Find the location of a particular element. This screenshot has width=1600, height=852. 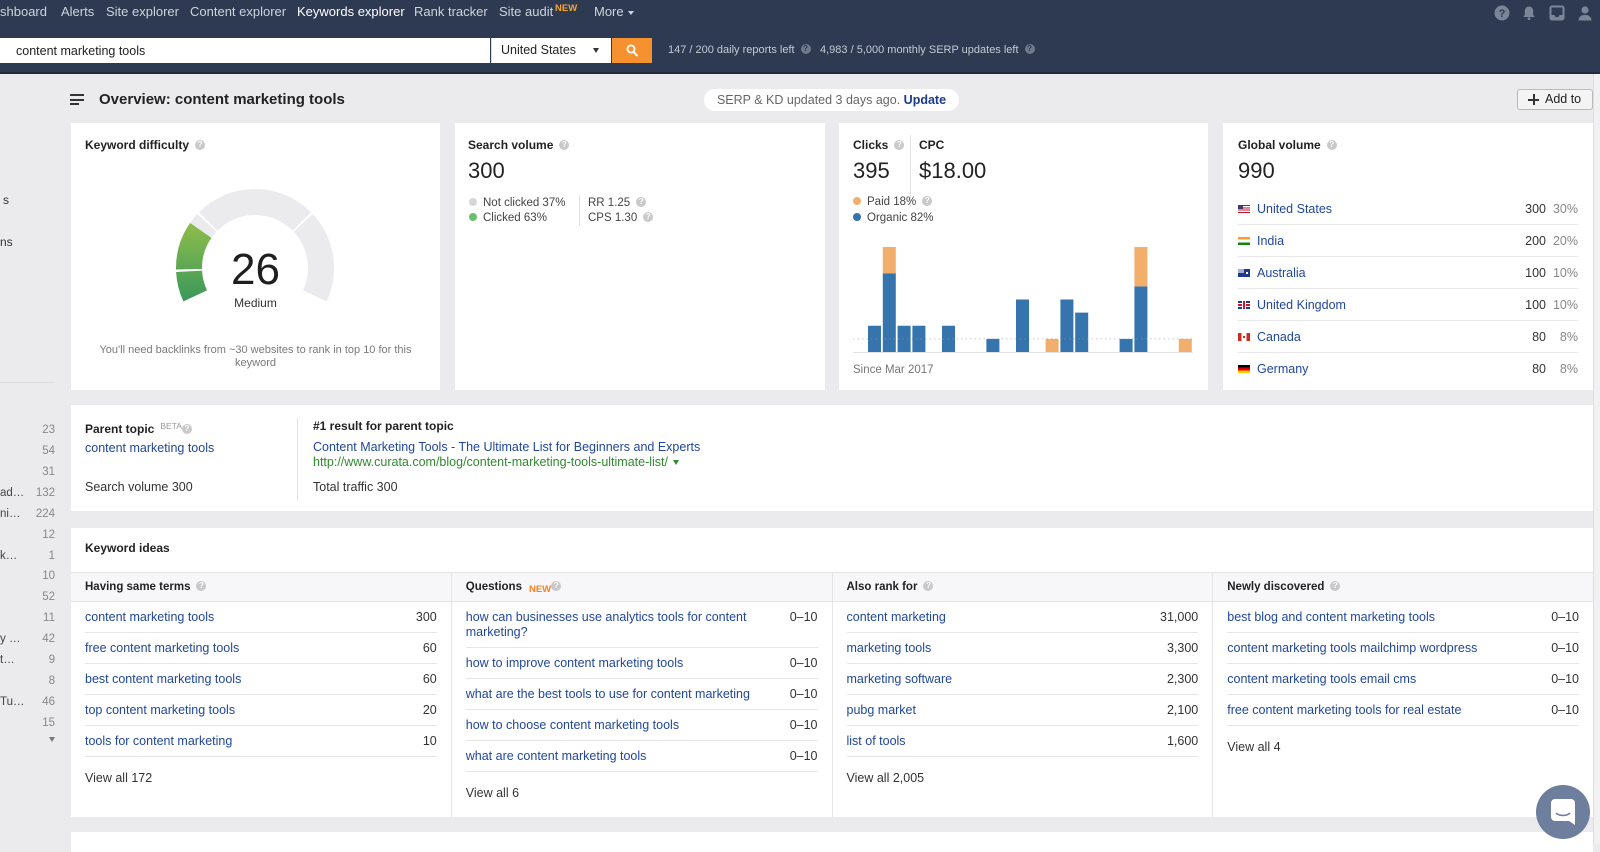

keyword-link: top content marketing tools is located at coordinates (160, 710).